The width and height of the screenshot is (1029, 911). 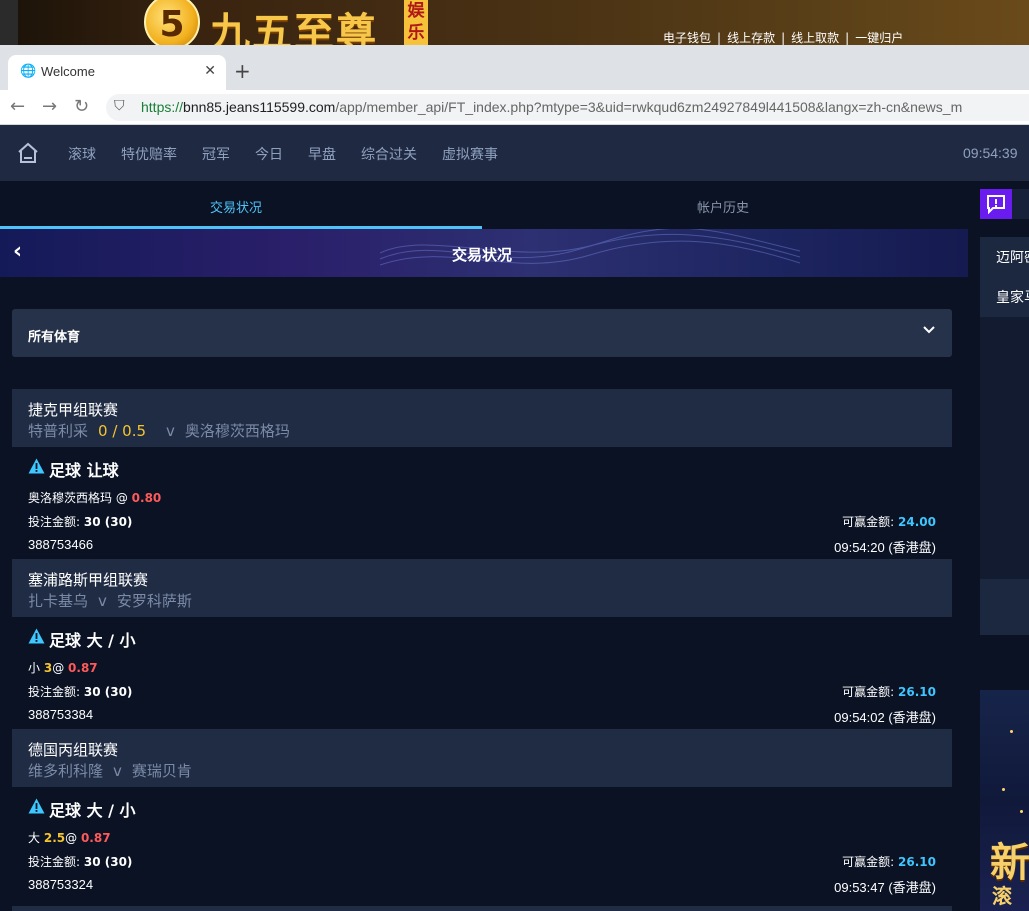 I want to click on banner-links: 电子钱包 | 线上存款 | 线上取款 | 一键归户, so click(x=783, y=37).